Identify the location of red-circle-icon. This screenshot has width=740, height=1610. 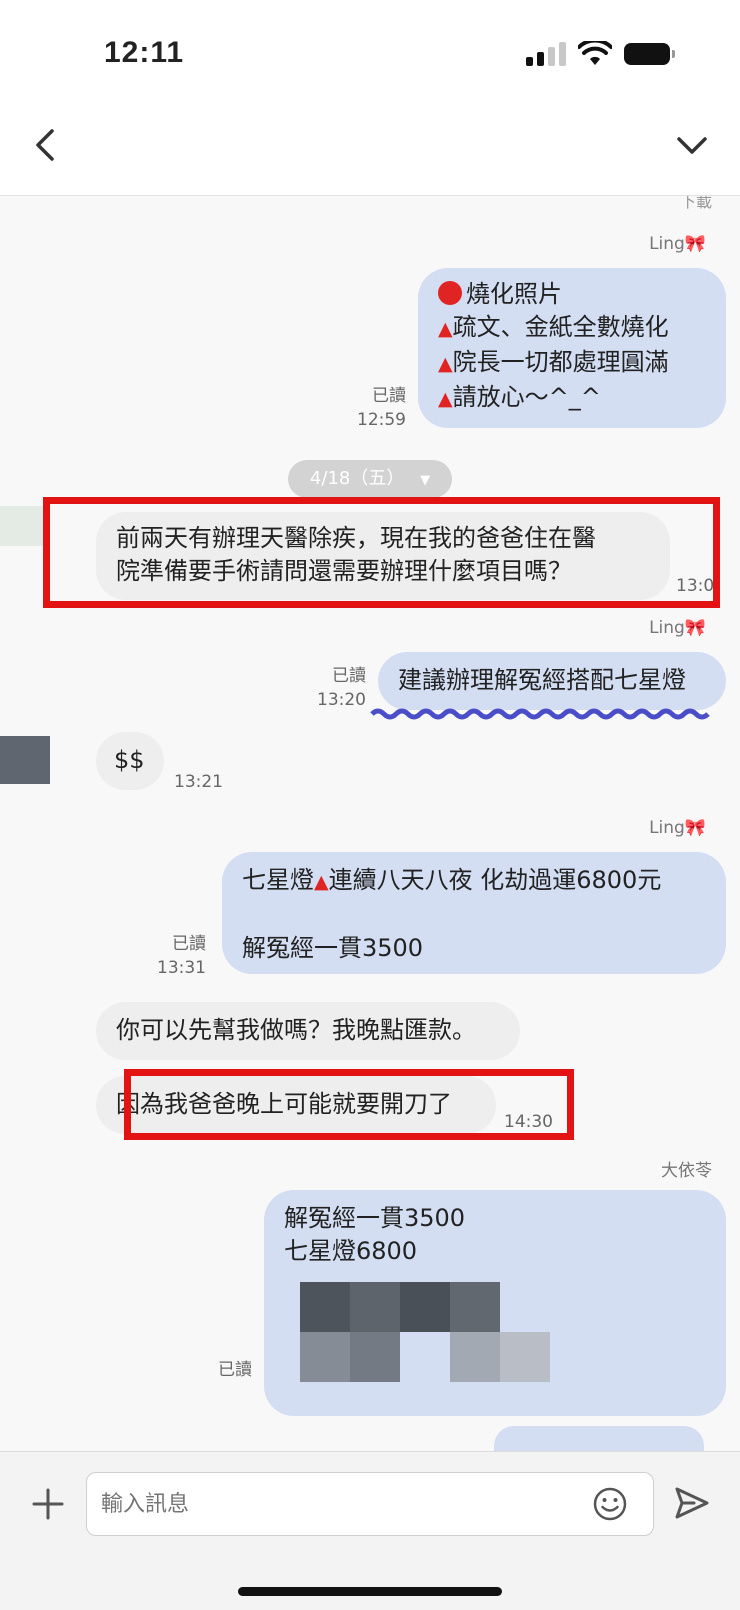
(450, 293).